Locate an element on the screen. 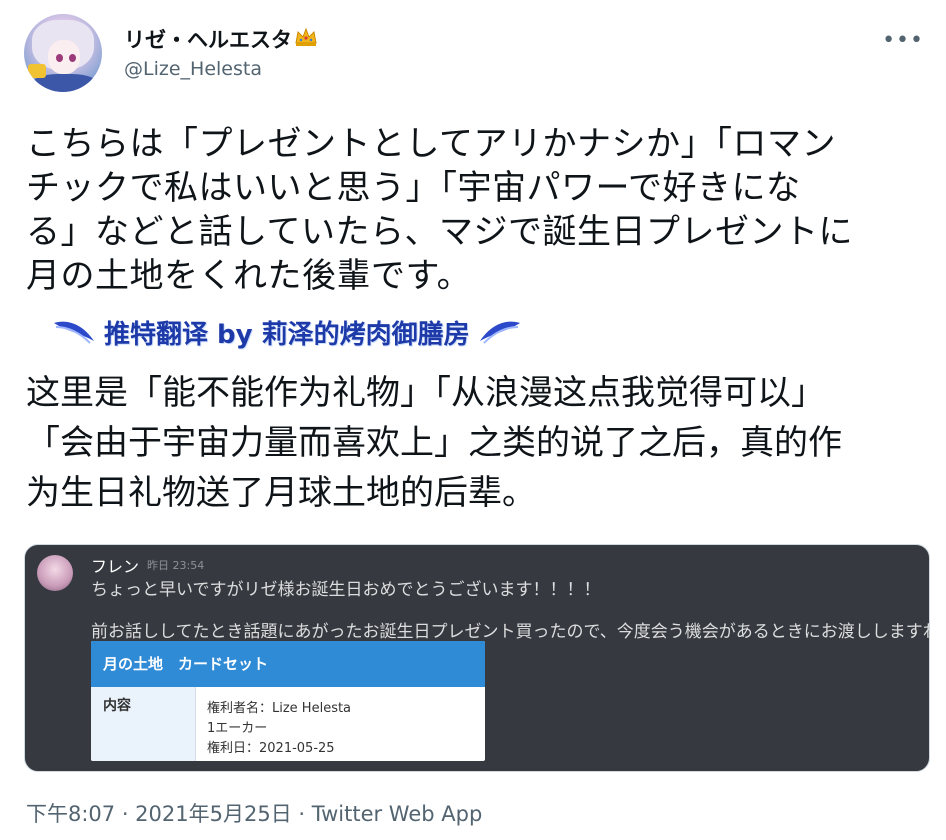  author-username: @Lize_Helesta is located at coordinates (193, 69).